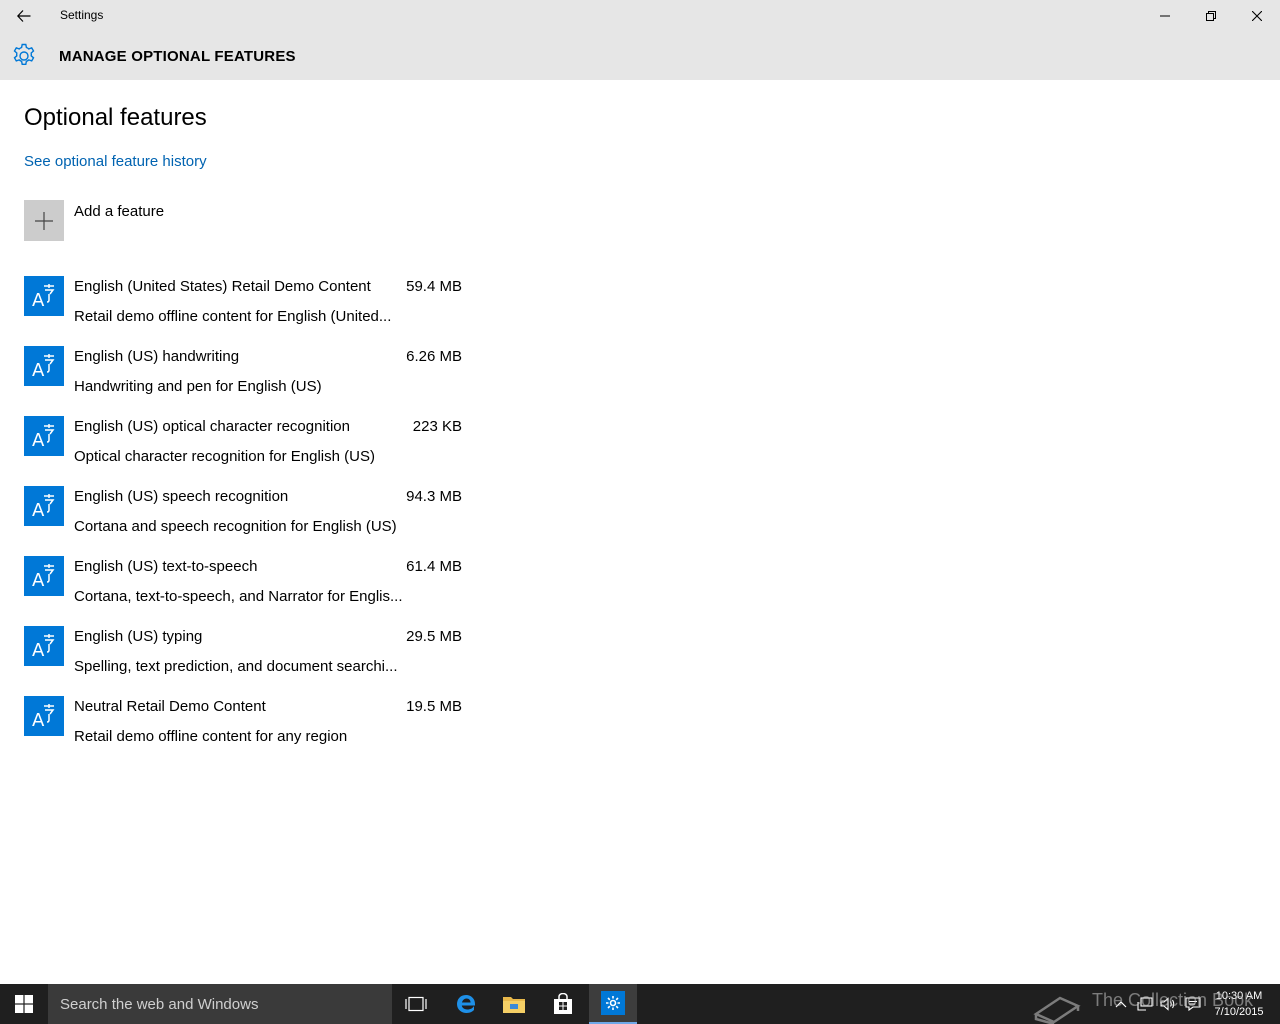 The height and width of the screenshot is (1024, 1280). What do you see at coordinates (434, 706) in the screenshot?
I see `feature-size: 19.5 MB` at bounding box center [434, 706].